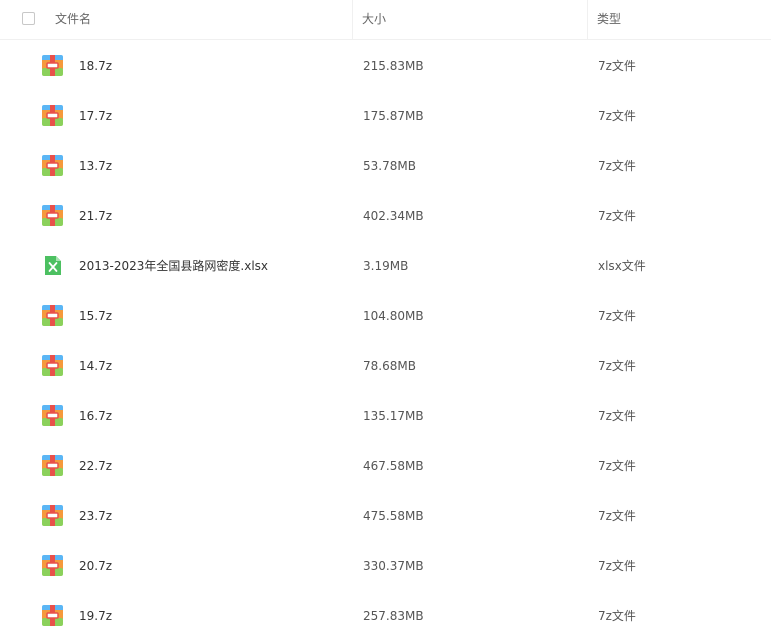  What do you see at coordinates (95, 516) in the screenshot?
I see `file-name: 23.7z` at bounding box center [95, 516].